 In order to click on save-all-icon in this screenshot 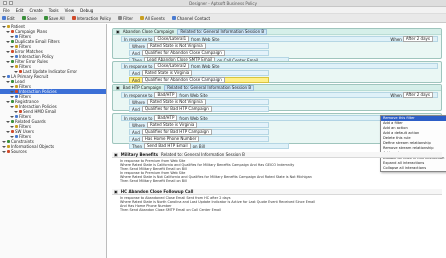, I will do `click(45, 18)`.